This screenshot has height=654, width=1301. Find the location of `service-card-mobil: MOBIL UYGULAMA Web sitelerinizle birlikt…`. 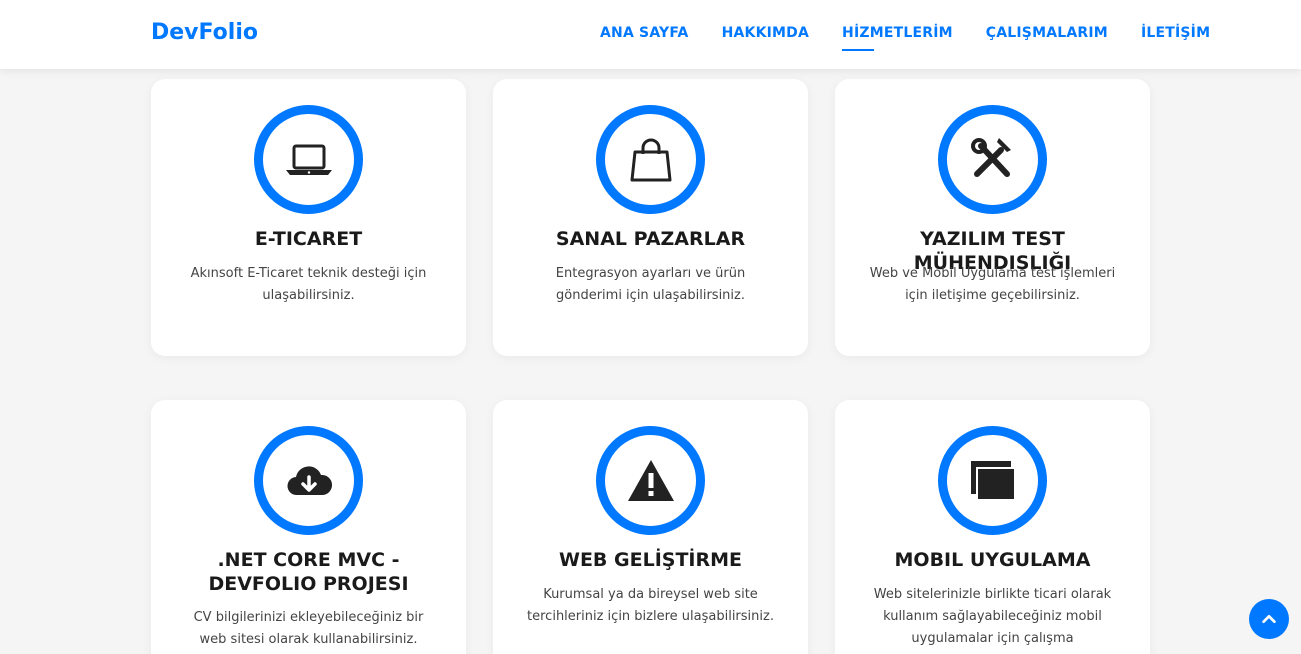

service-card-mobil: MOBIL UYGULAMA Web sitelerinizle birlikt… is located at coordinates (992, 527).